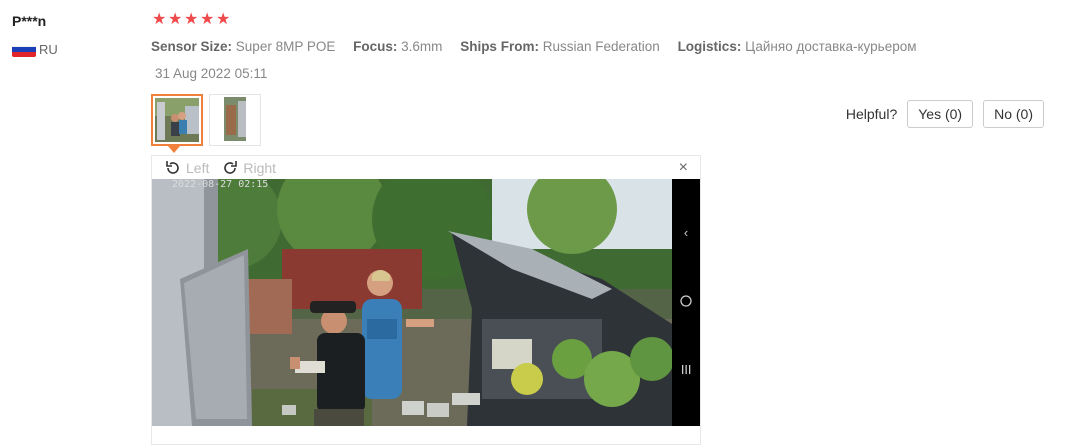  Describe the element at coordinates (686, 232) in the screenshot. I see `chevron-left-icon: ‹` at that location.